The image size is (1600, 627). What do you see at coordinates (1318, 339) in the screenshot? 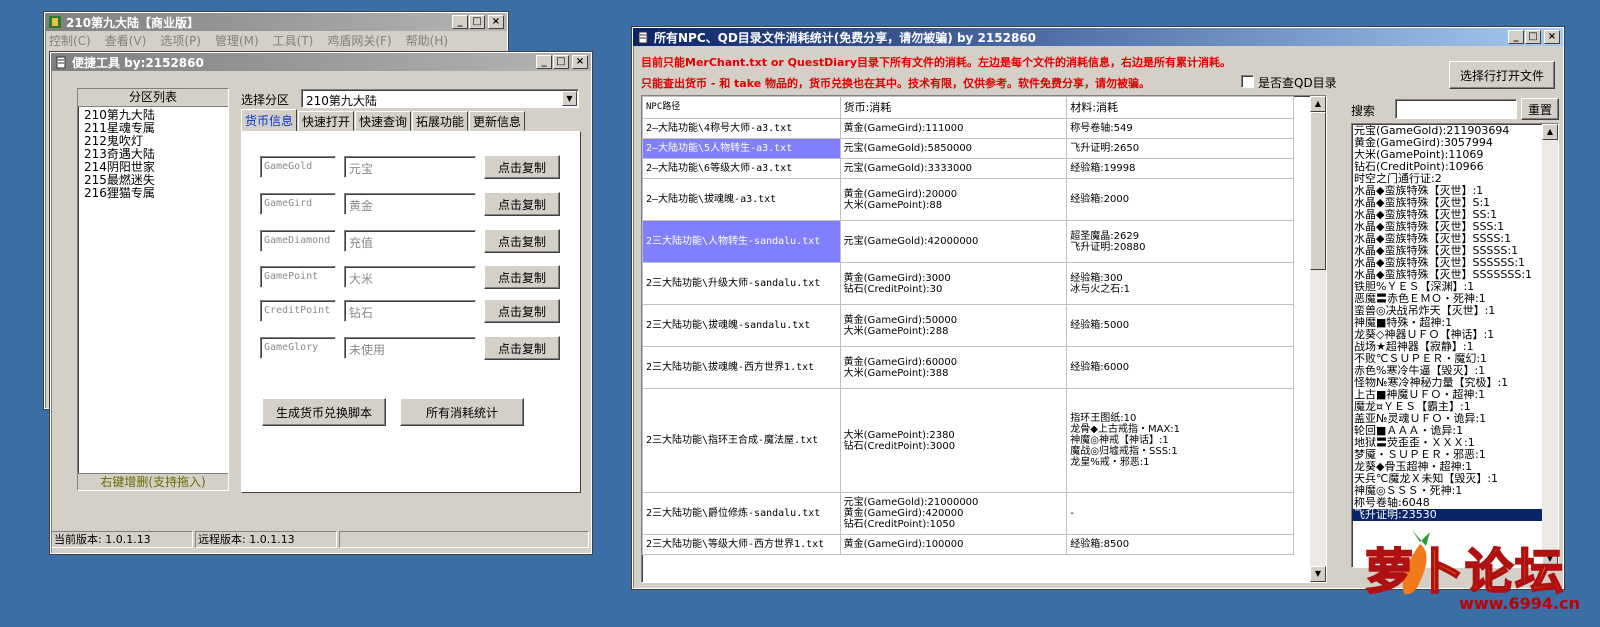
I see `grid-scrollbar: ▲ ▼` at bounding box center [1318, 339].